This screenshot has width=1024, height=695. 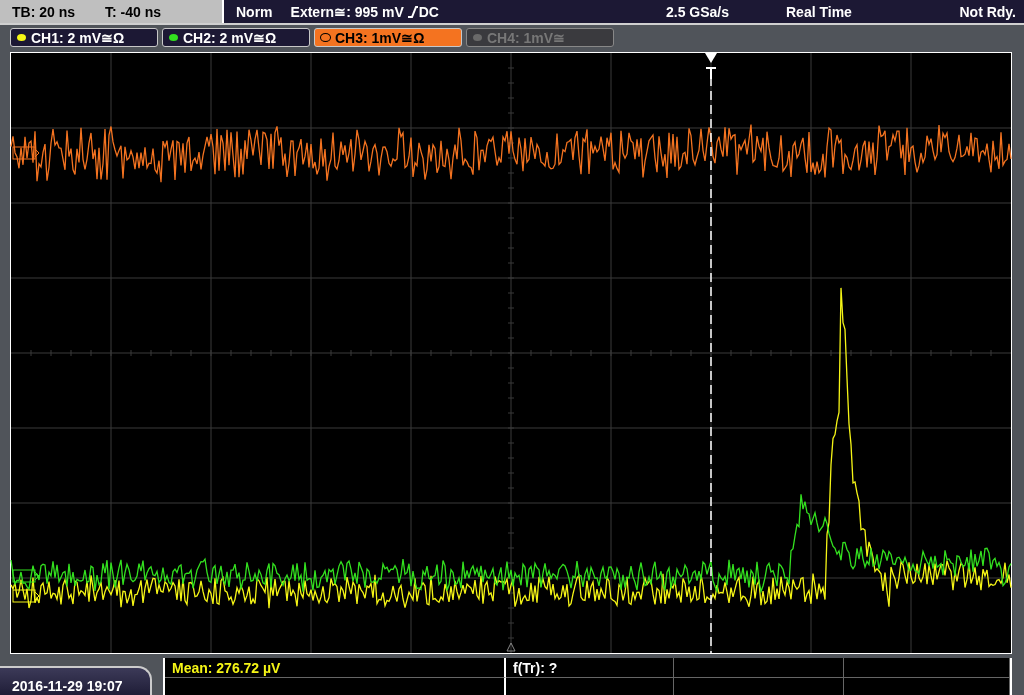 I want to click on date-time-label: 2016-11-29 19:07, so click(x=76, y=680).